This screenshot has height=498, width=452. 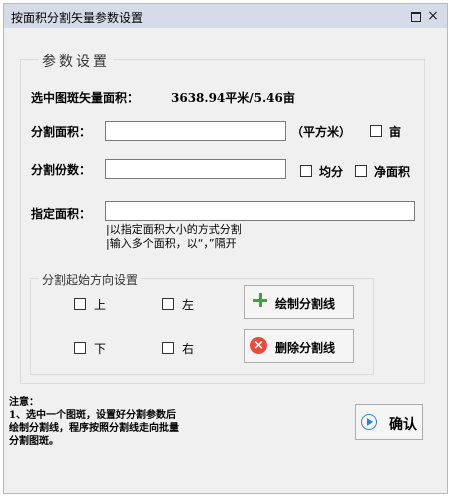 I want to click on mu-label: 亩, so click(x=395, y=132).